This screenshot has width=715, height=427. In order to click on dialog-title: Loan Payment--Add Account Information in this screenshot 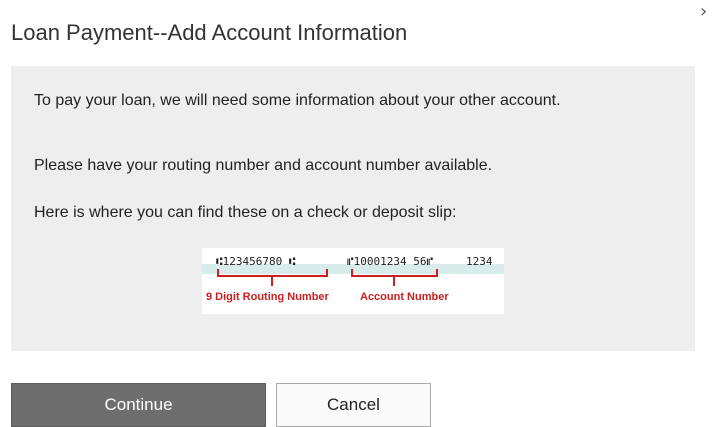, I will do `click(209, 32)`.